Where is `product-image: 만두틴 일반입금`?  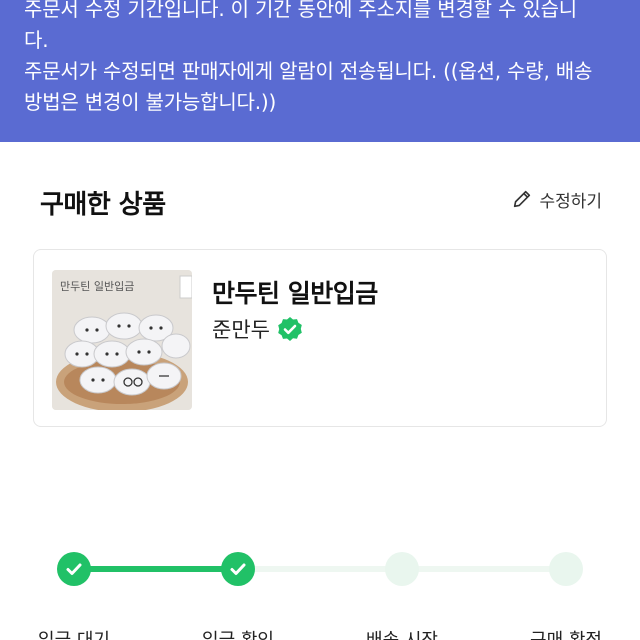
product-image: 만두틴 일반입금 is located at coordinates (122, 340).